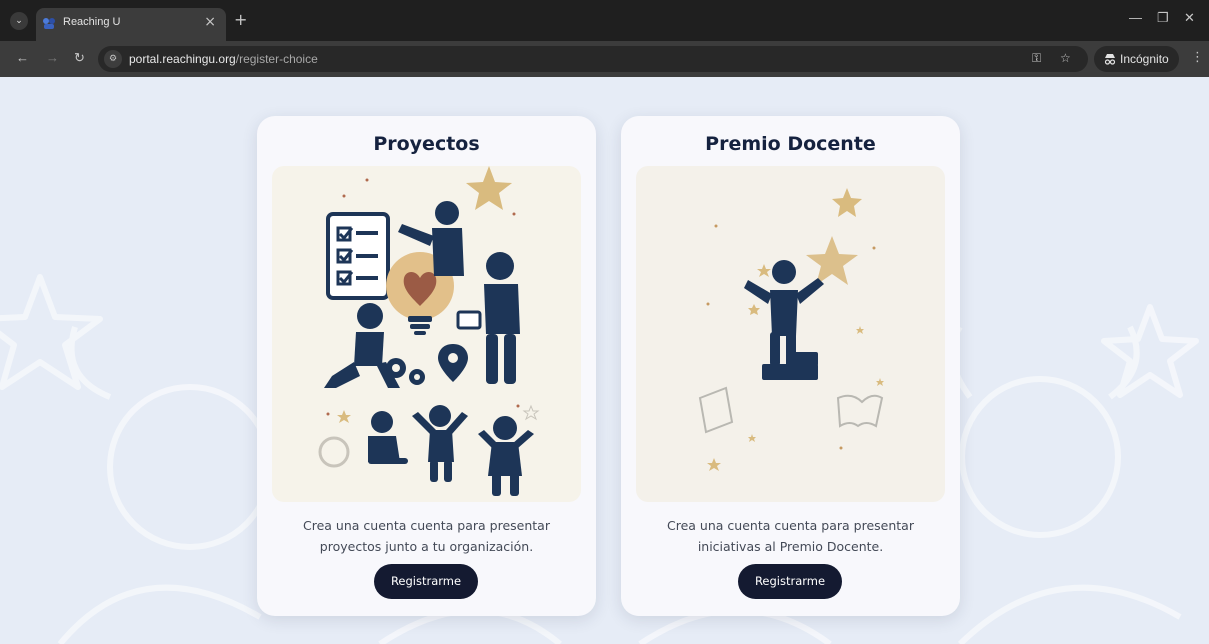  Describe the element at coordinates (1189, 18) in the screenshot. I see `close-window-icon: ✕` at that location.